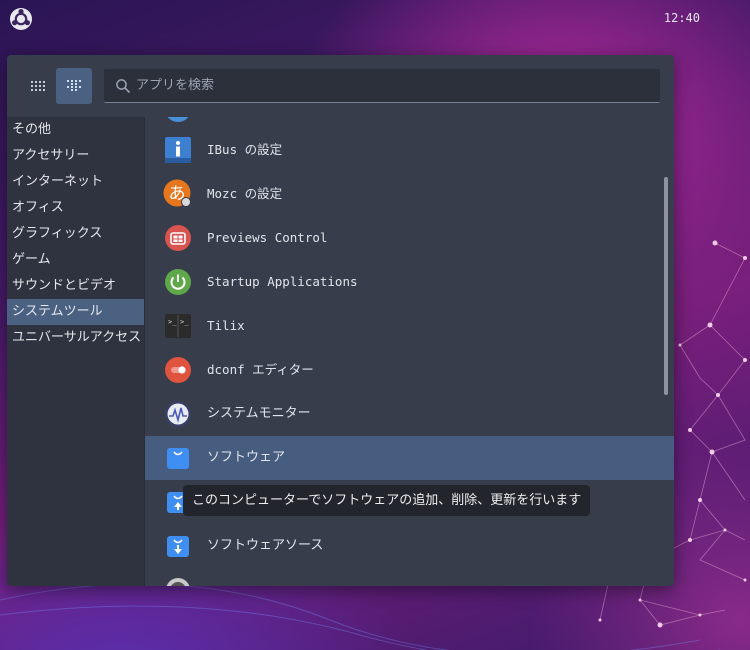 This screenshot has height=650, width=750. Describe the element at coordinates (75, 234) in the screenshot. I see `category-graphics: グラフィックス` at that location.